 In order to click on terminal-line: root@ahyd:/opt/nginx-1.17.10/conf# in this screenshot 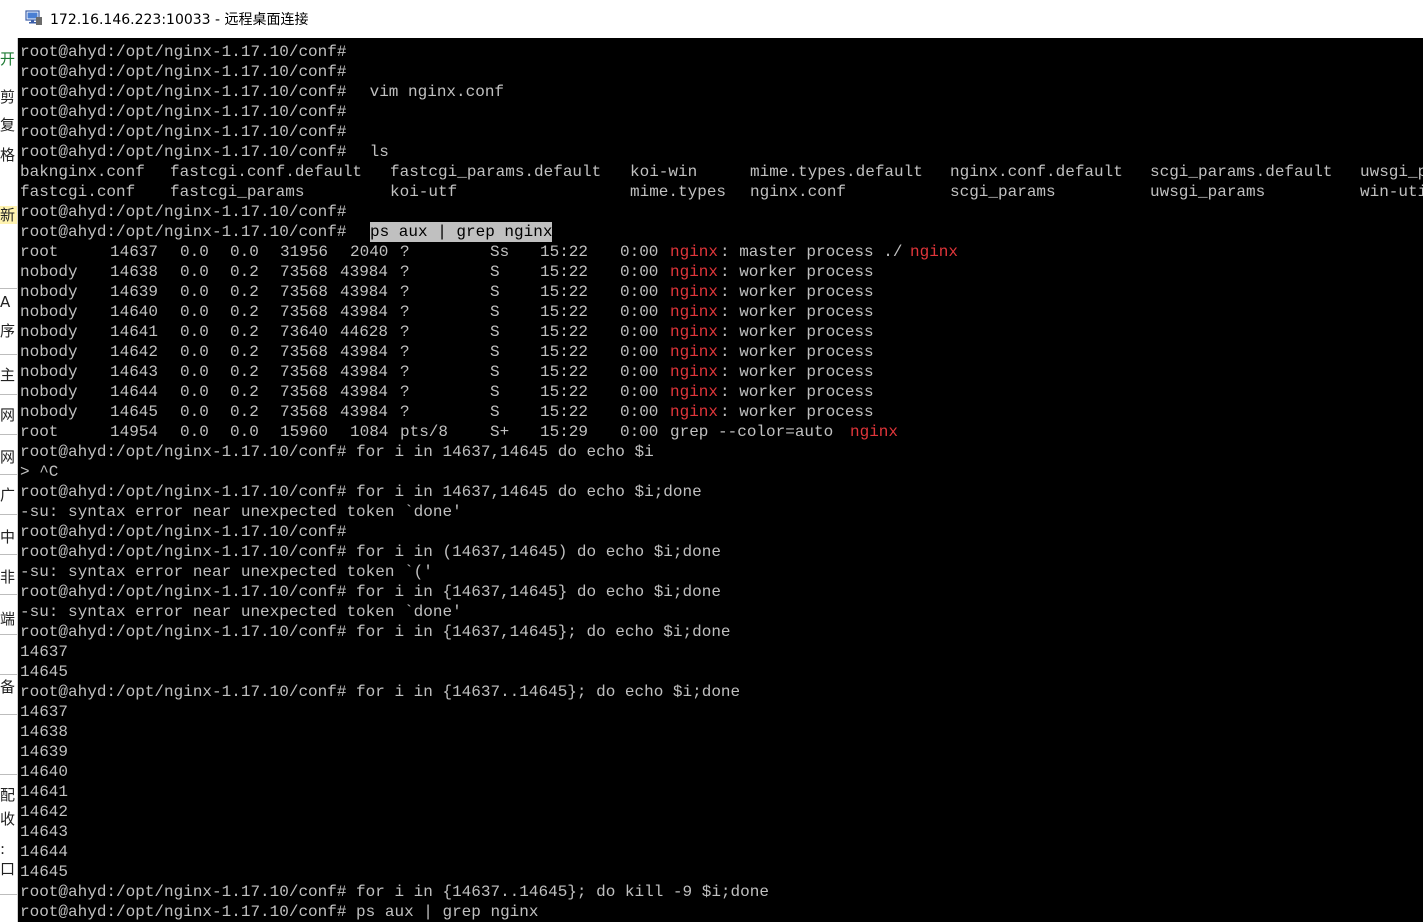, I will do `click(720, 532)`.